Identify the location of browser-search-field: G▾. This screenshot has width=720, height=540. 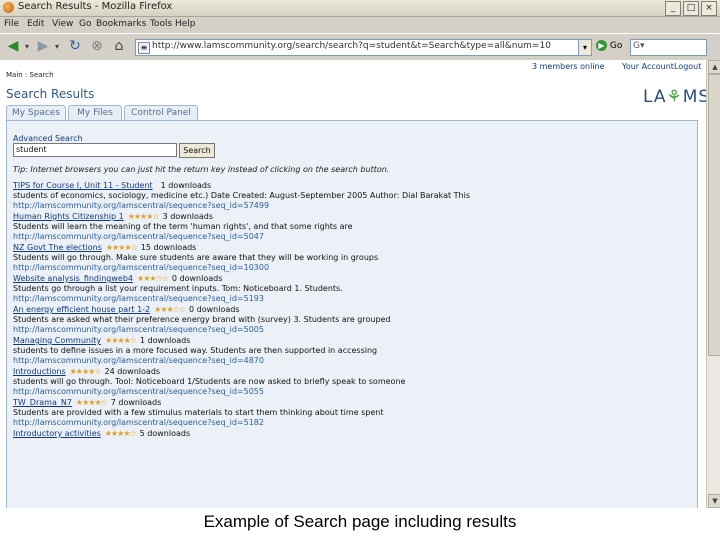
(668, 47).